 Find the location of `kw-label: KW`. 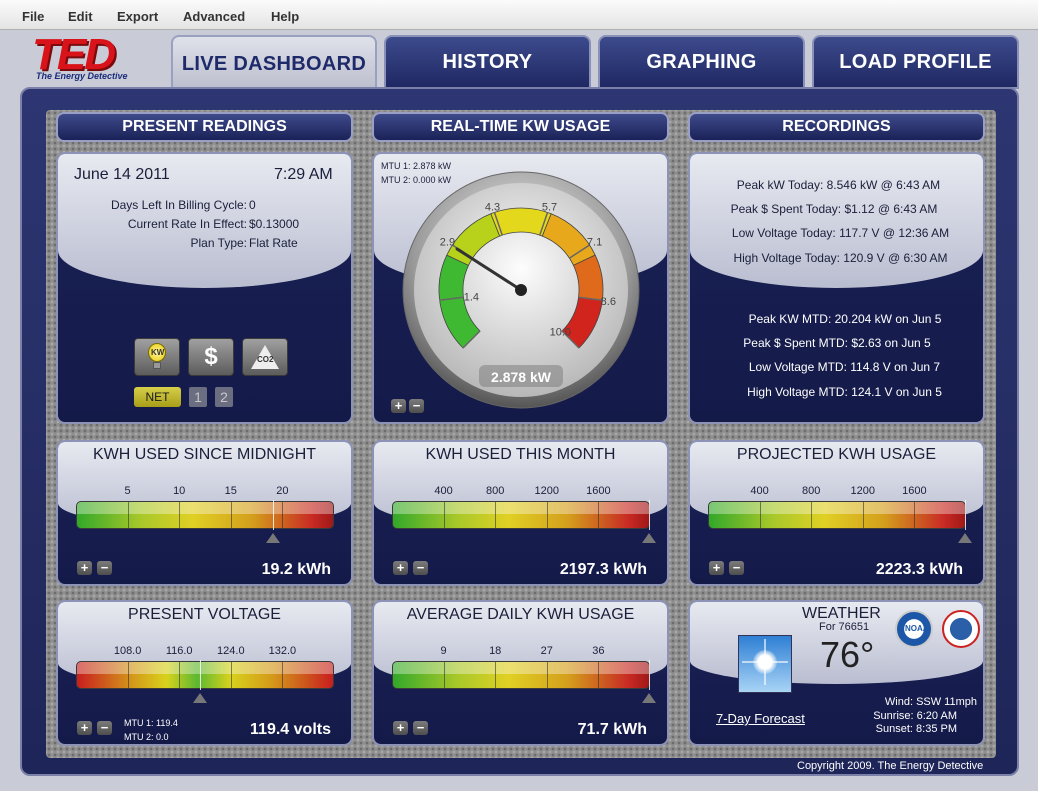

kw-label: KW is located at coordinates (158, 352).